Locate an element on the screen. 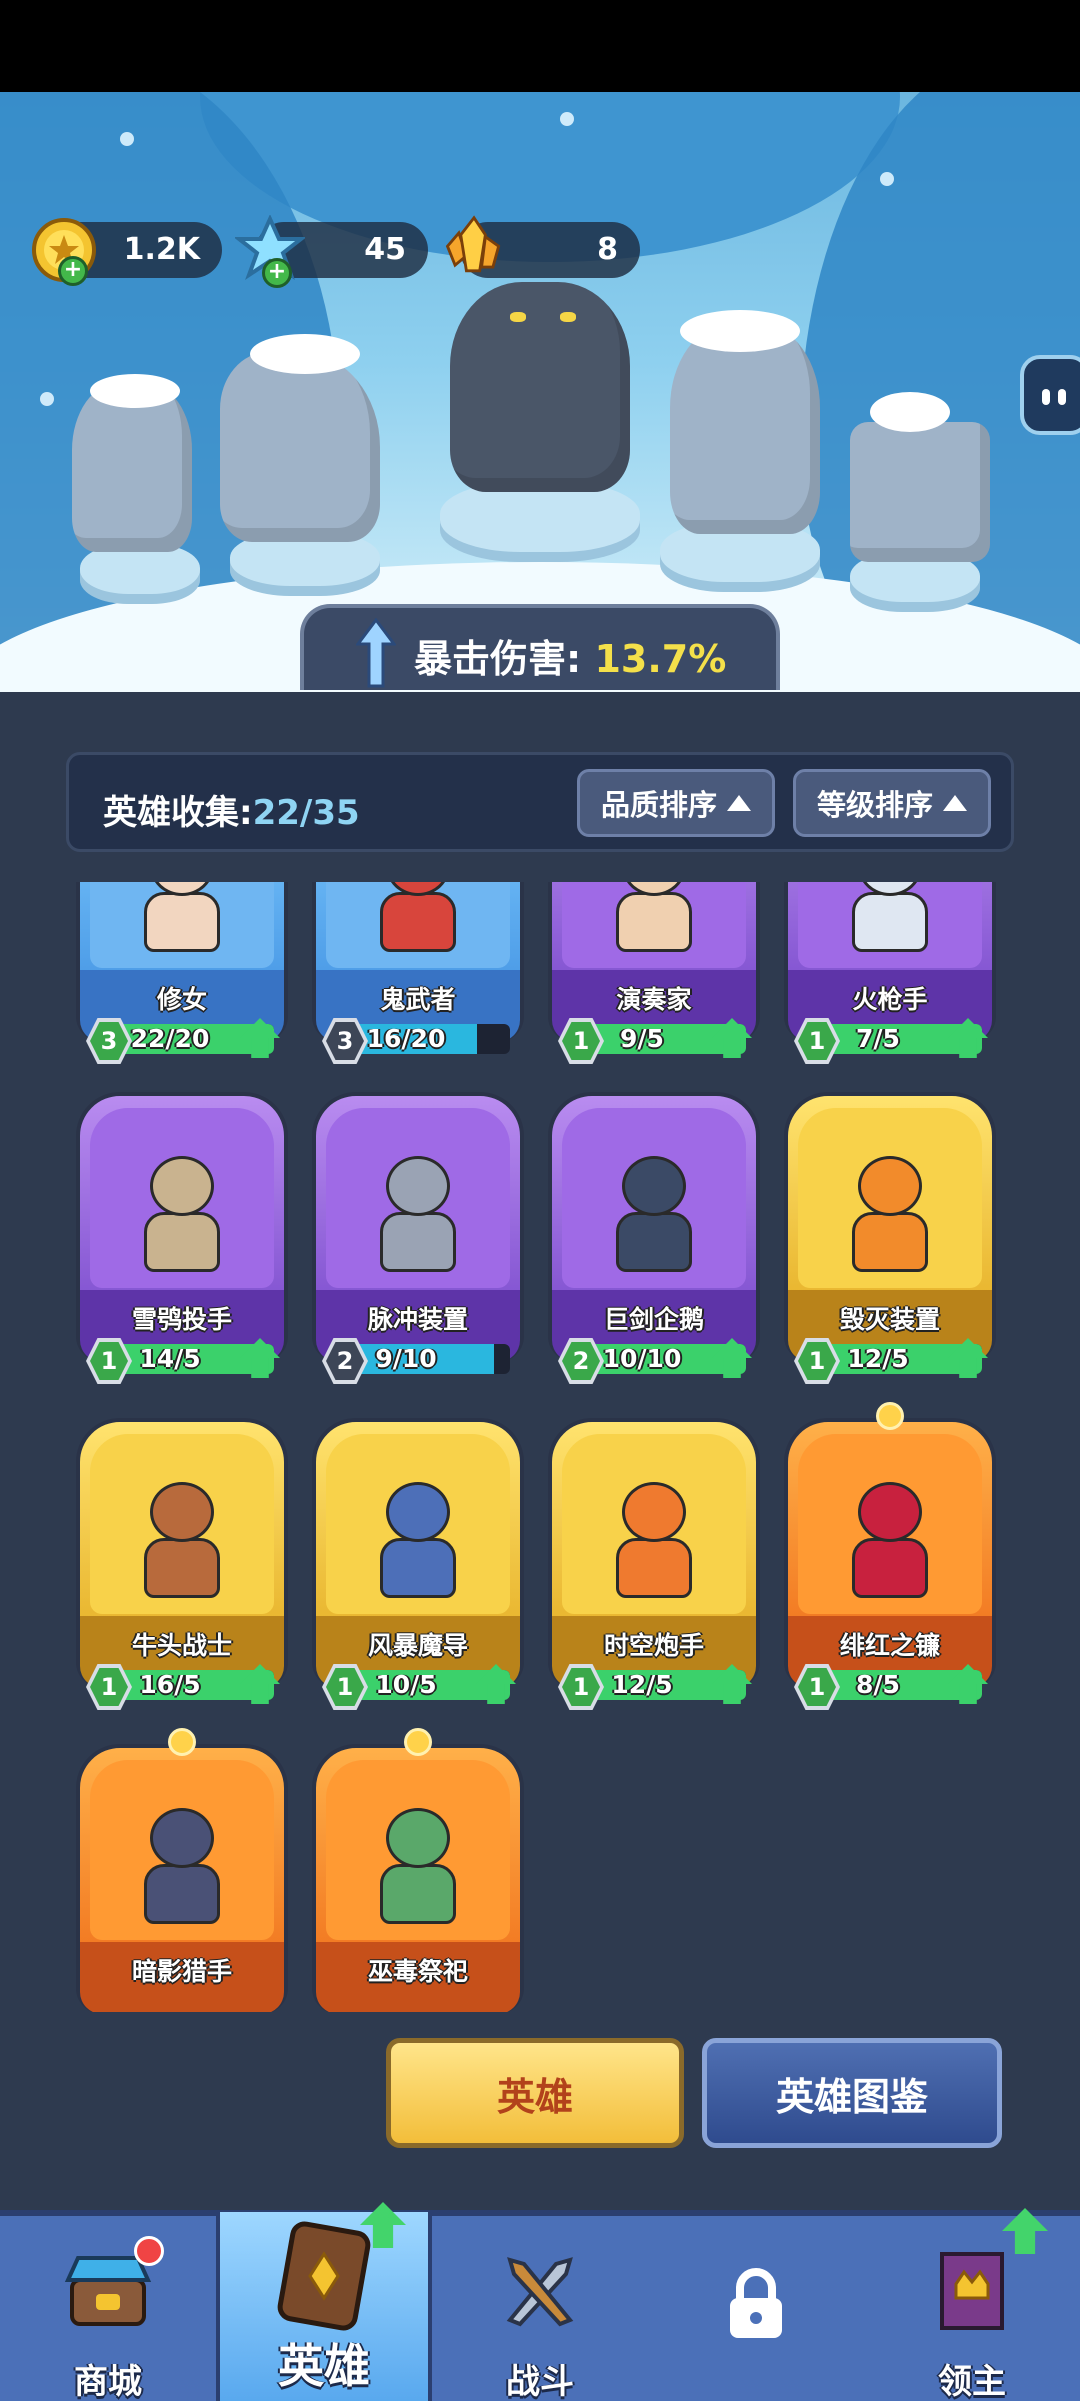  hero-card: 巫毒祭祀 is located at coordinates (418, 1867).